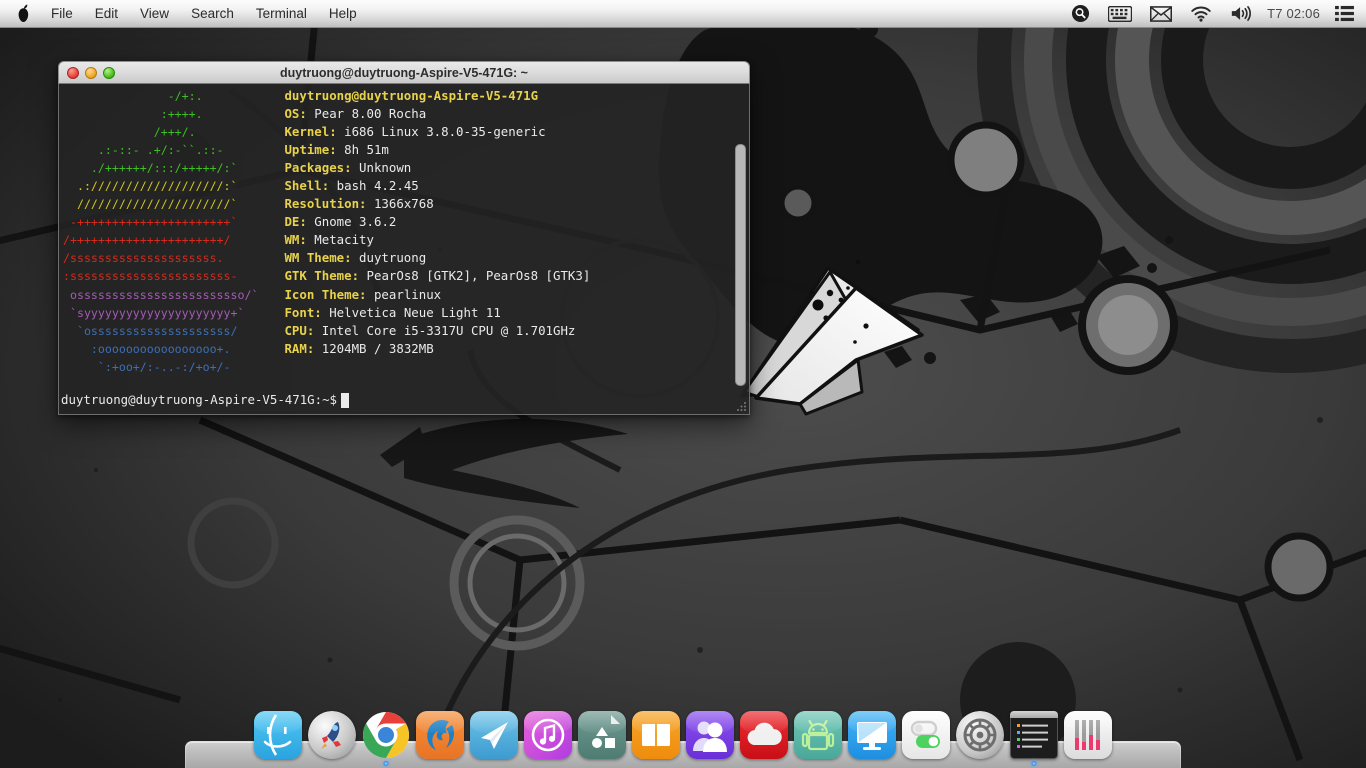 The image size is (1366, 768). I want to click on dock-preview, so click(602, 735).